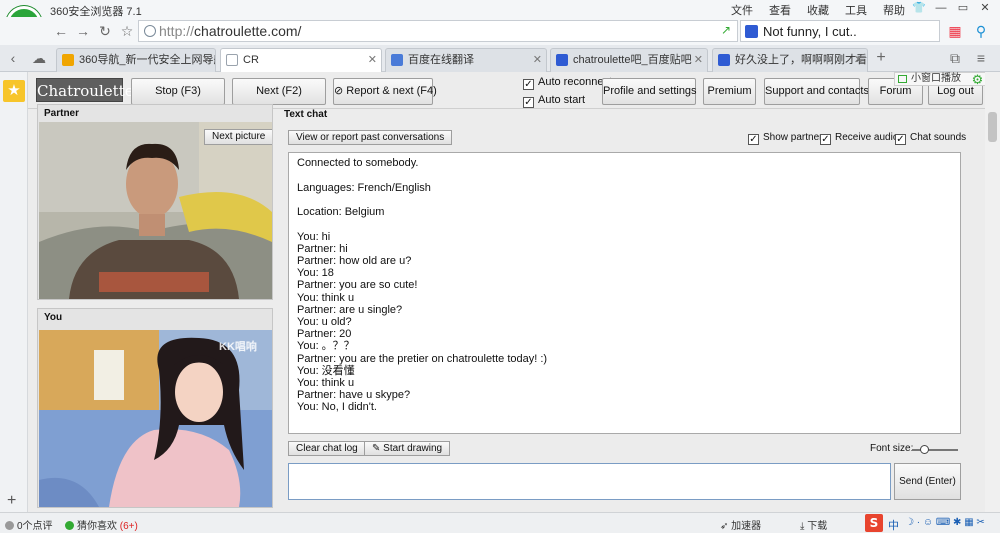 The image size is (1000, 533). What do you see at coordinates (83, 31) in the screenshot?
I see `forward-icon: →` at bounding box center [83, 31].